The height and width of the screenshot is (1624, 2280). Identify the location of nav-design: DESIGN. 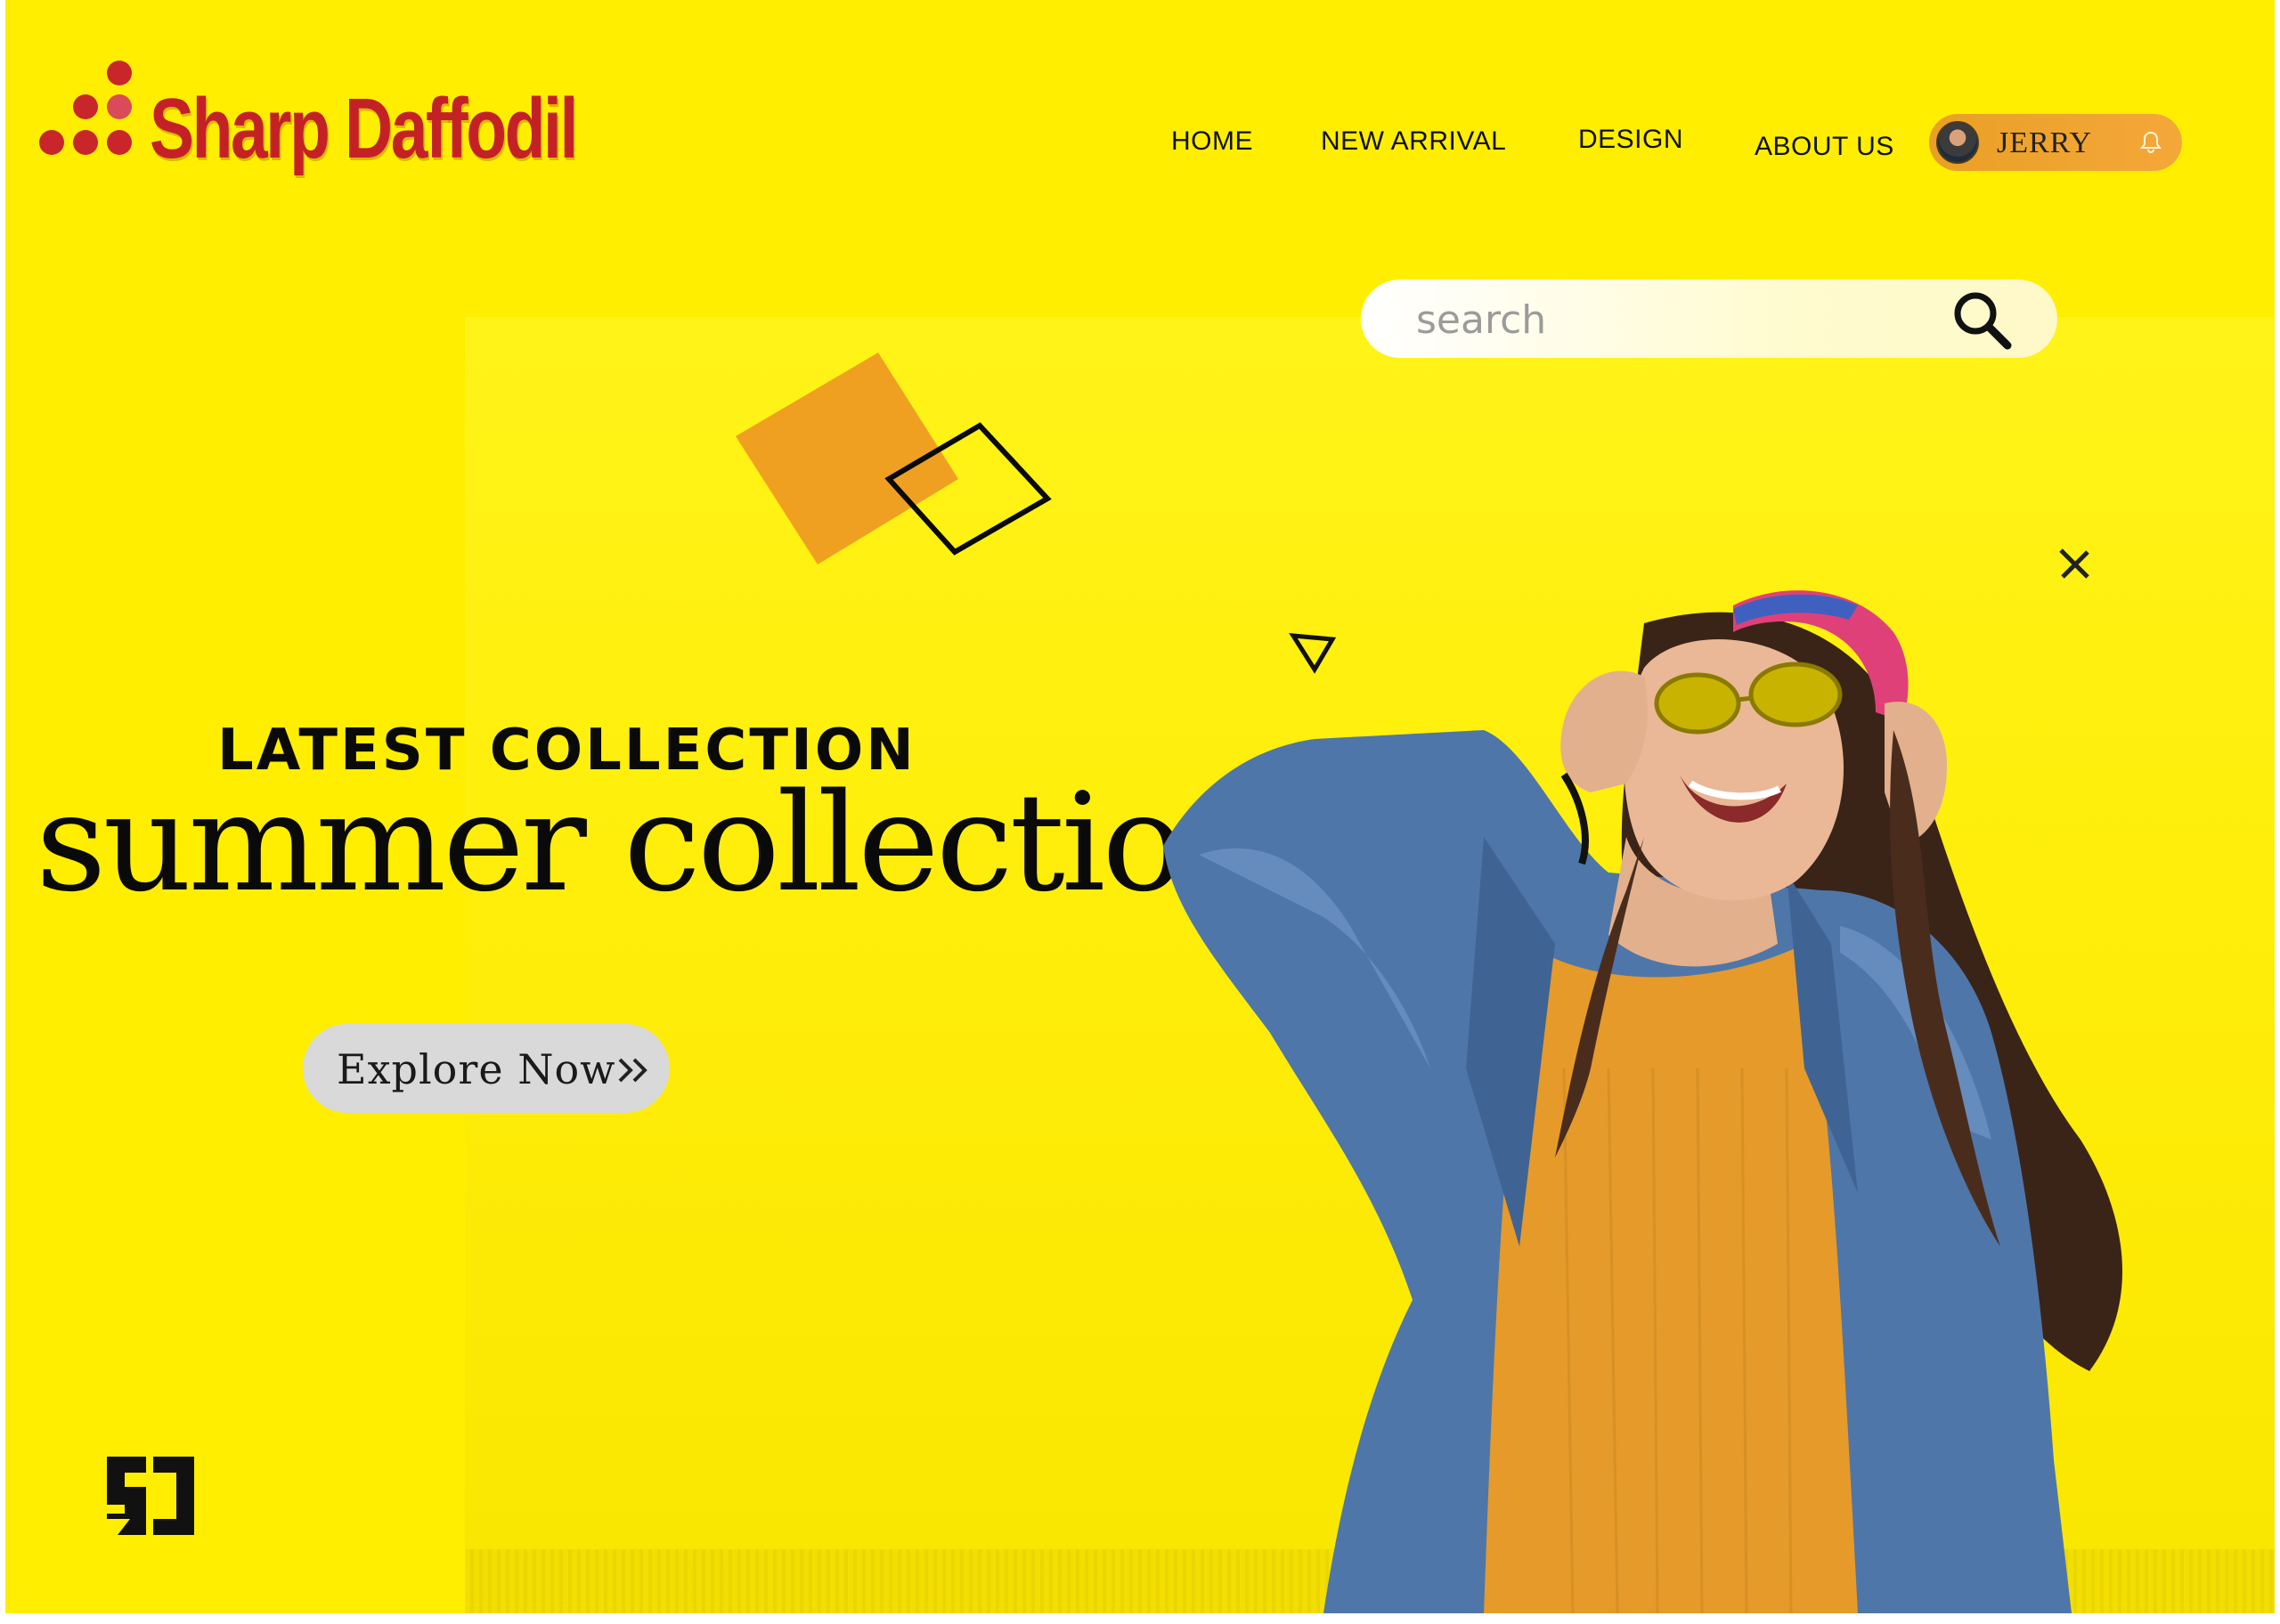
(1630, 140).